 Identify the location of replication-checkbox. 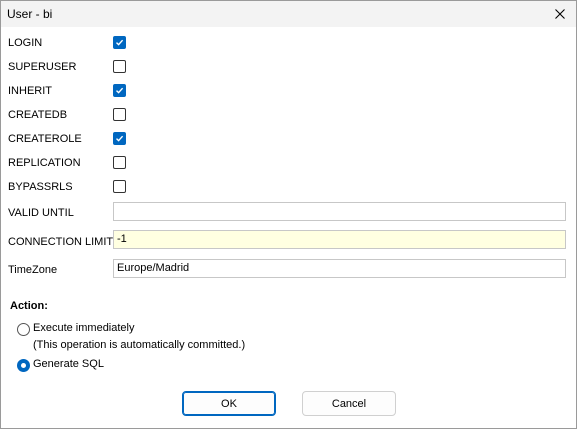
(119, 162).